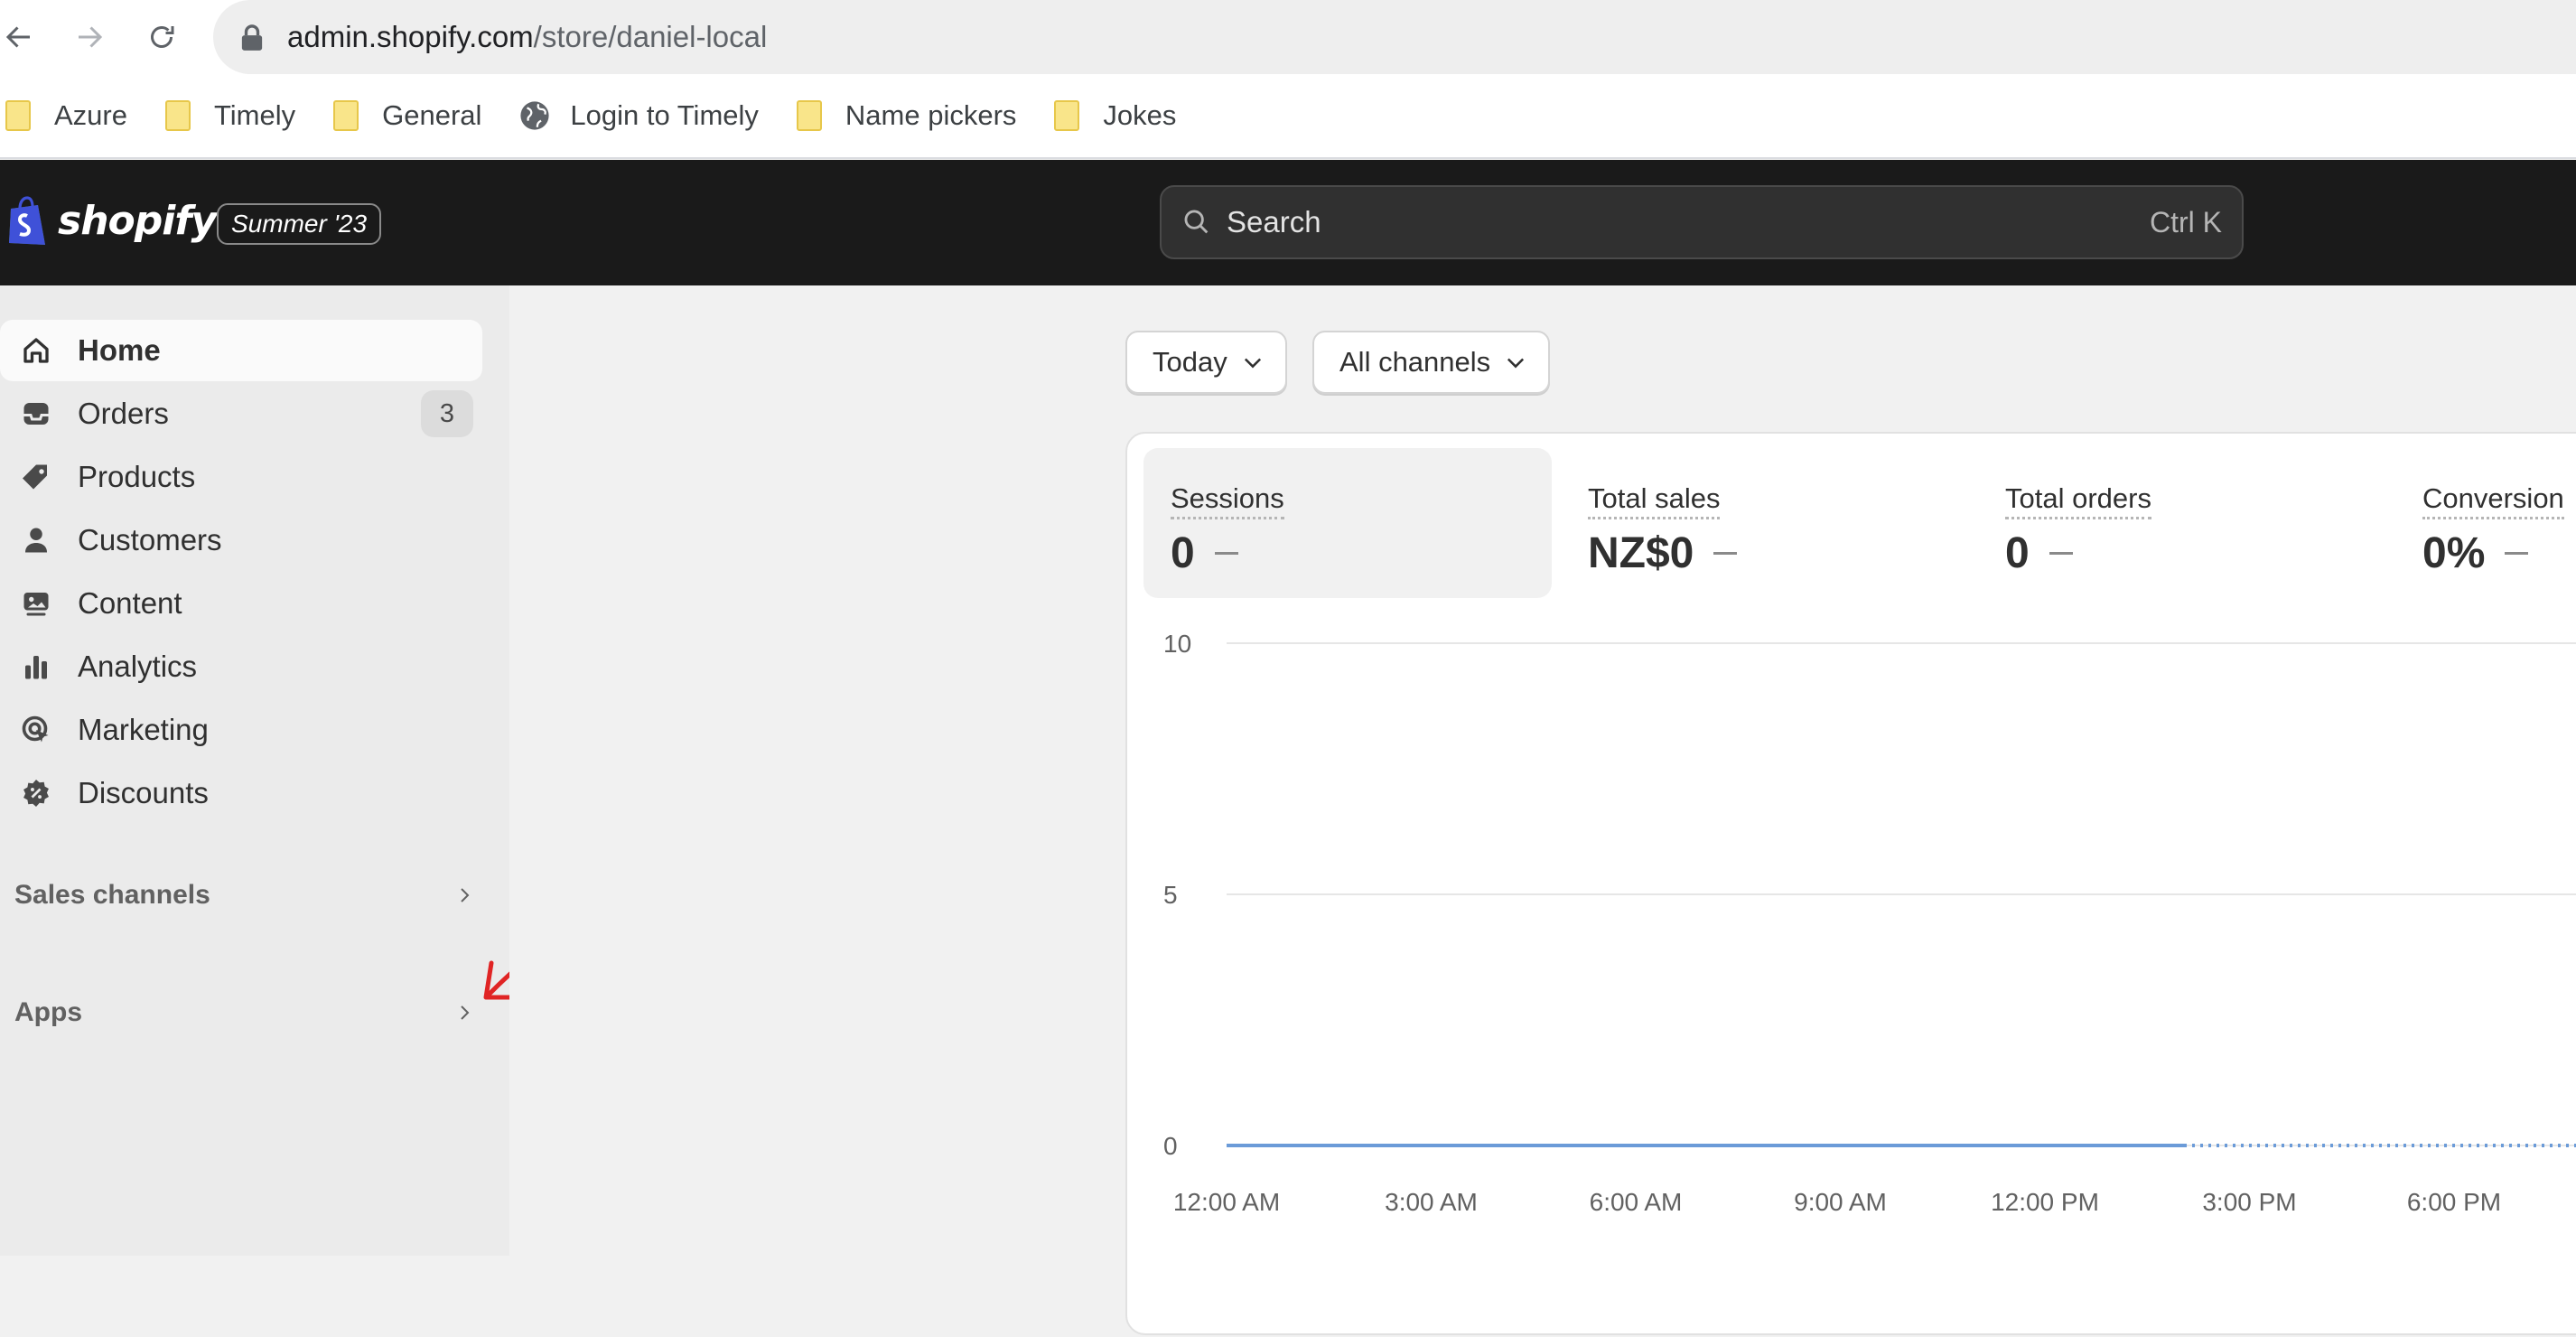 The image size is (2576, 1337). What do you see at coordinates (17, 37) in the screenshot?
I see `back-arrow-icon` at bounding box center [17, 37].